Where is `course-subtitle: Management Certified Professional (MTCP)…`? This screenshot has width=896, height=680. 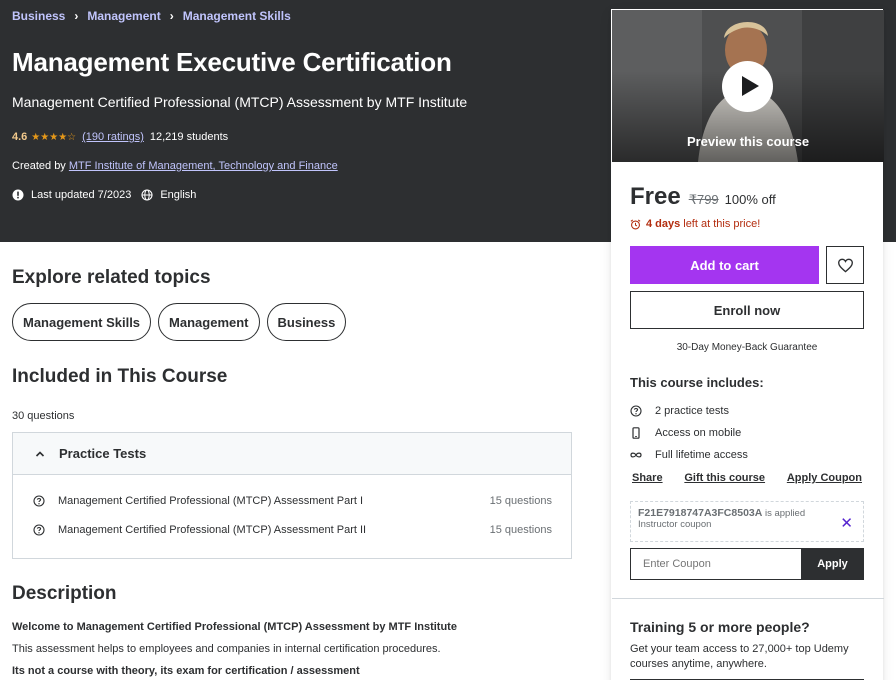 course-subtitle: Management Certified Professional (MTCP)… is located at coordinates (240, 102).